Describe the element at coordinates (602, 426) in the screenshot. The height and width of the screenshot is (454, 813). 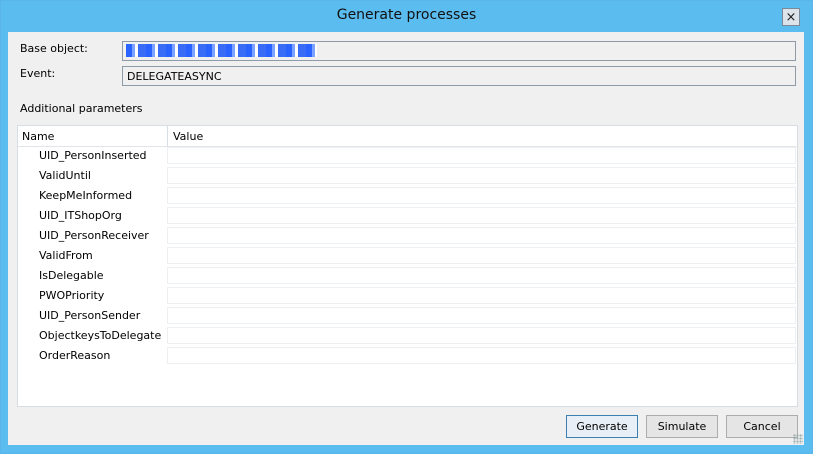
I see `generate-button: Generate` at that location.